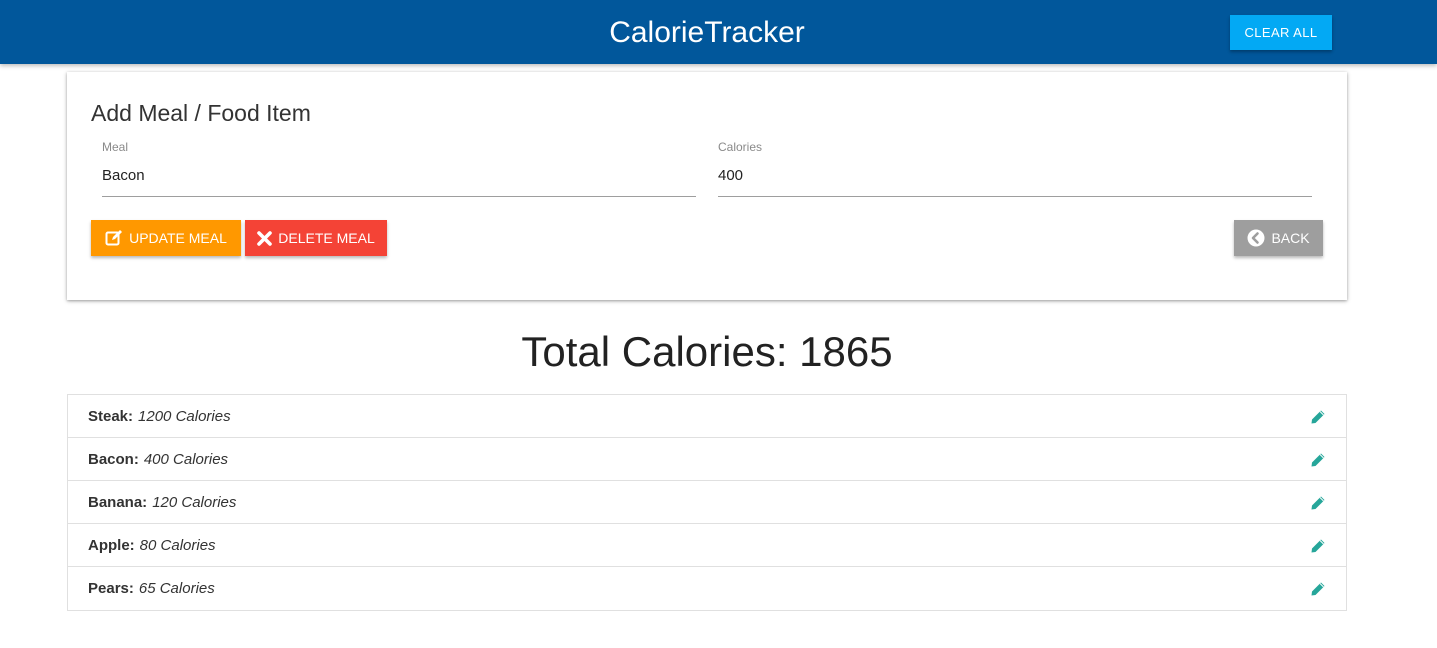  Describe the element at coordinates (201, 113) in the screenshot. I see `card-title: Add Meal / Food Item` at that location.